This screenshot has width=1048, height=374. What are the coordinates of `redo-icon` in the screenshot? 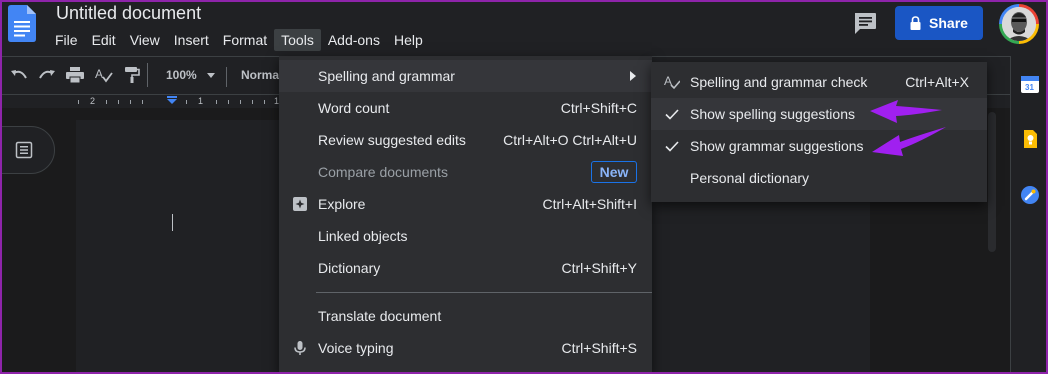 It's located at (47, 75).